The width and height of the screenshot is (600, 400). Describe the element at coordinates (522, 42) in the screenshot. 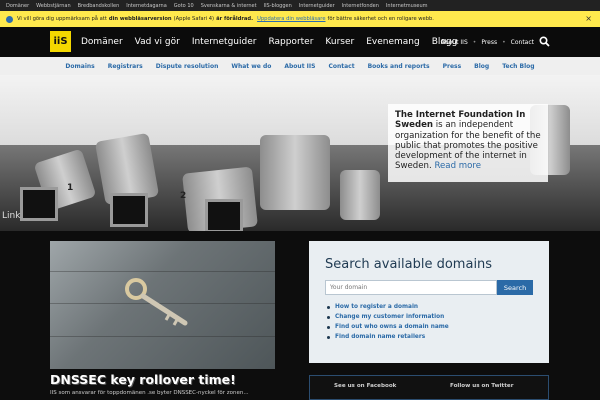

I see `nav-contact: Contact` at that location.